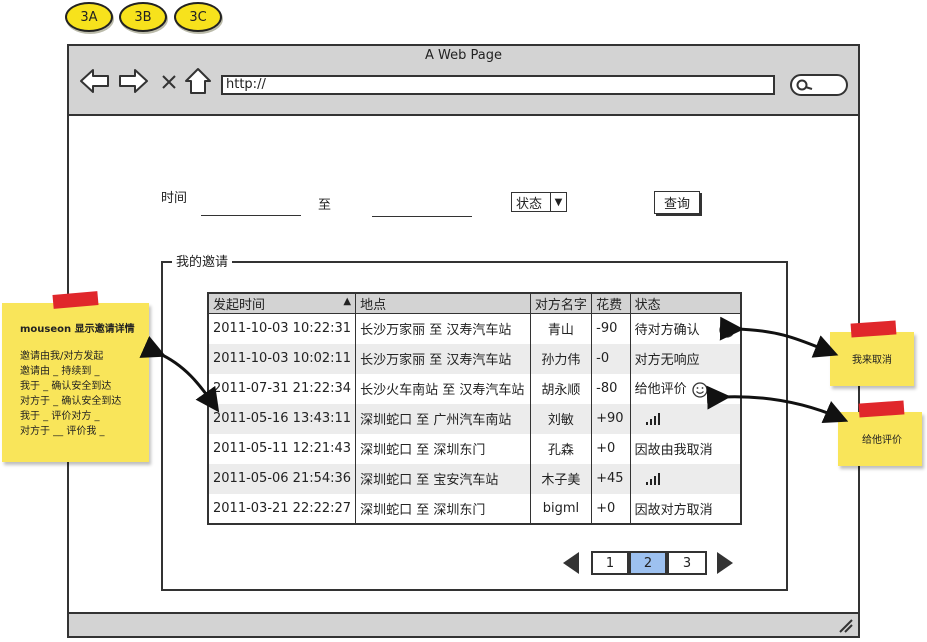 The image size is (927, 642). I want to click on cell-partner-name-text: 胡永顺, so click(561, 390).